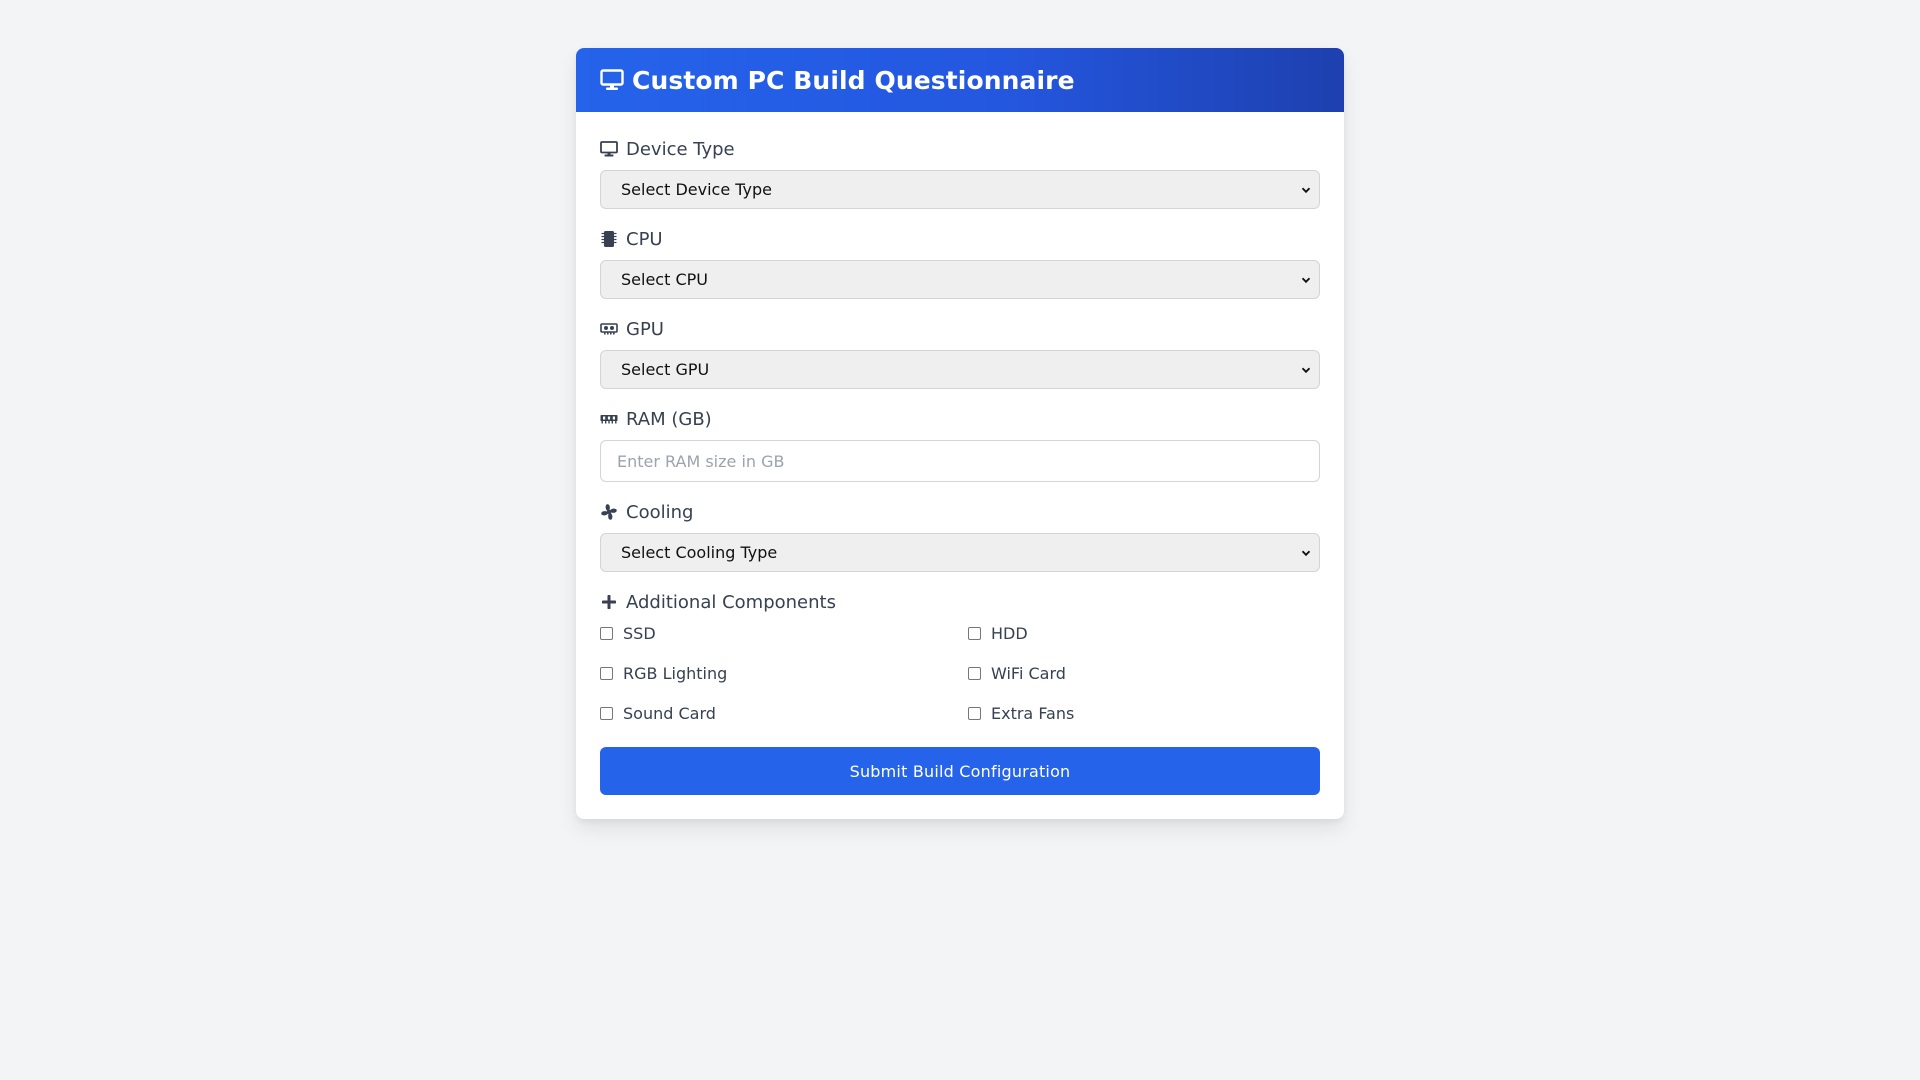 This screenshot has height=1080, width=1920. What do you see at coordinates (960, 149) in the screenshot?
I see `device-type-label: Device Type` at bounding box center [960, 149].